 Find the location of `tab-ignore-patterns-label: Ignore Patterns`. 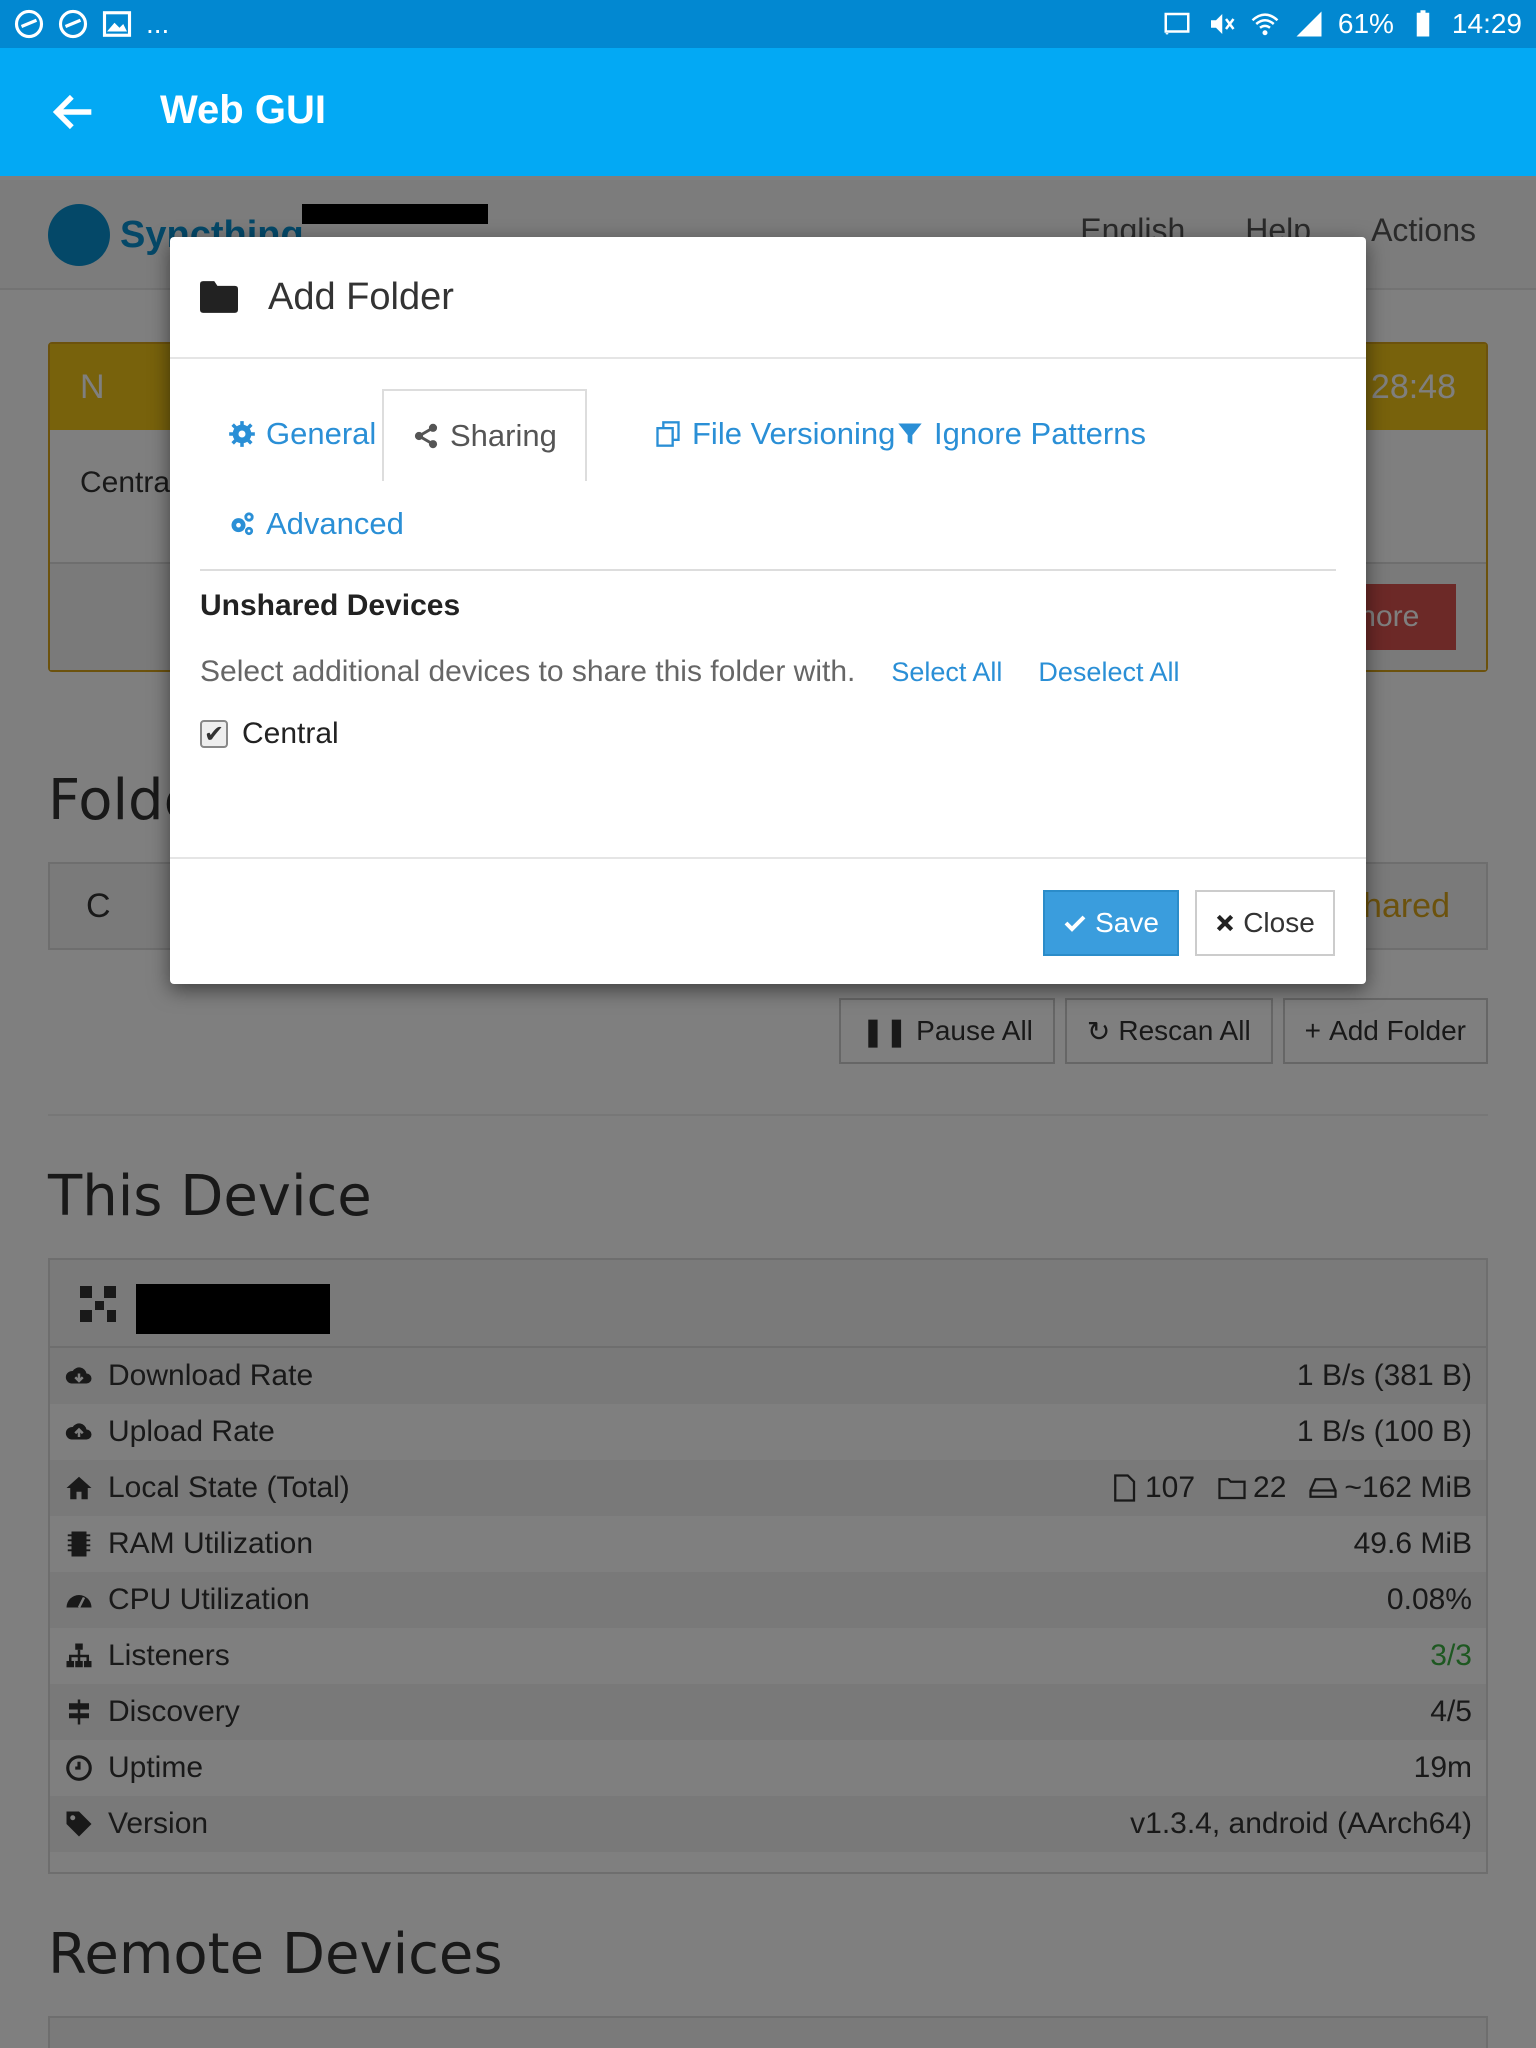

tab-ignore-patterns-label: Ignore Patterns is located at coordinates (1040, 433).